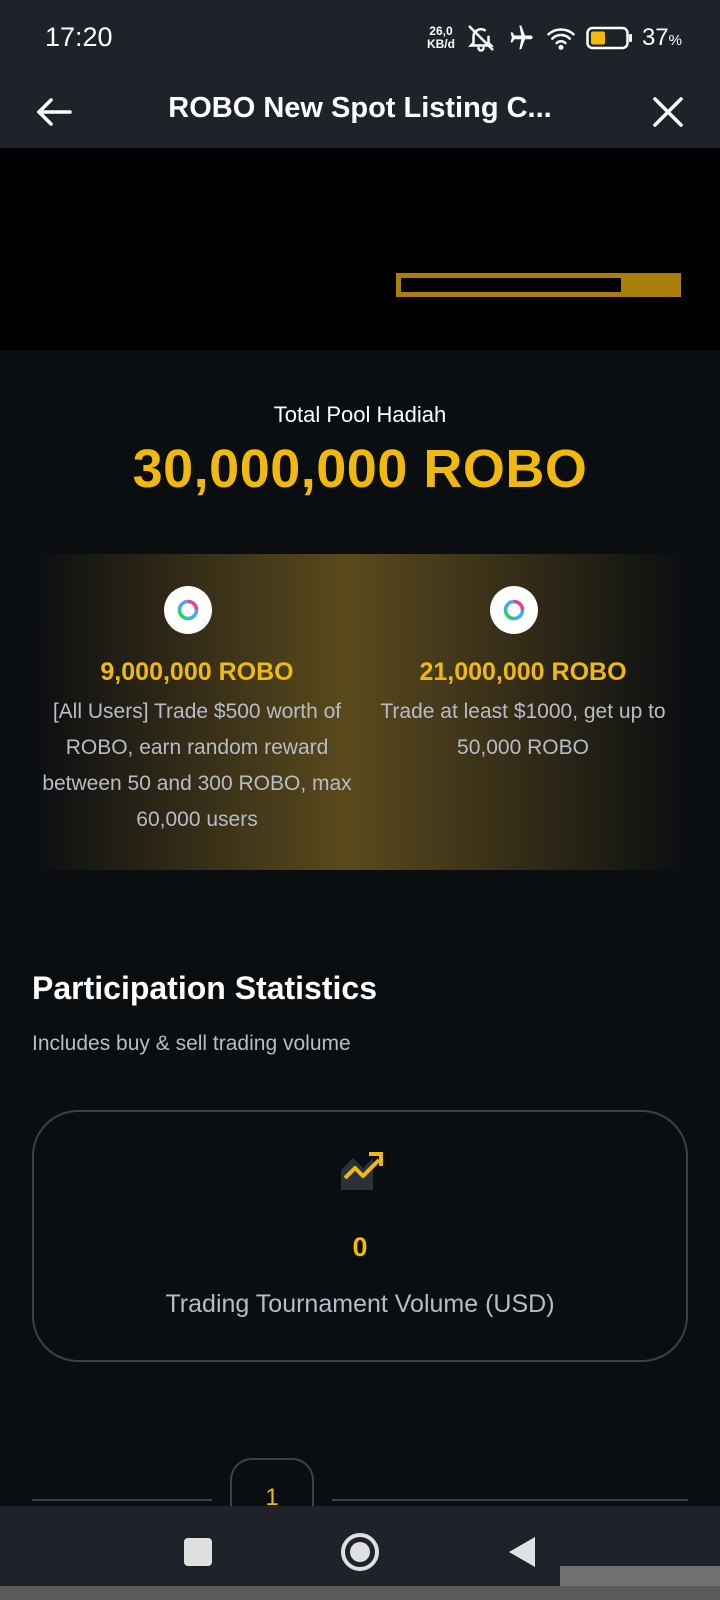  What do you see at coordinates (360, 469) in the screenshot?
I see `prize-pool-amount: 30,000,000 ROBO` at bounding box center [360, 469].